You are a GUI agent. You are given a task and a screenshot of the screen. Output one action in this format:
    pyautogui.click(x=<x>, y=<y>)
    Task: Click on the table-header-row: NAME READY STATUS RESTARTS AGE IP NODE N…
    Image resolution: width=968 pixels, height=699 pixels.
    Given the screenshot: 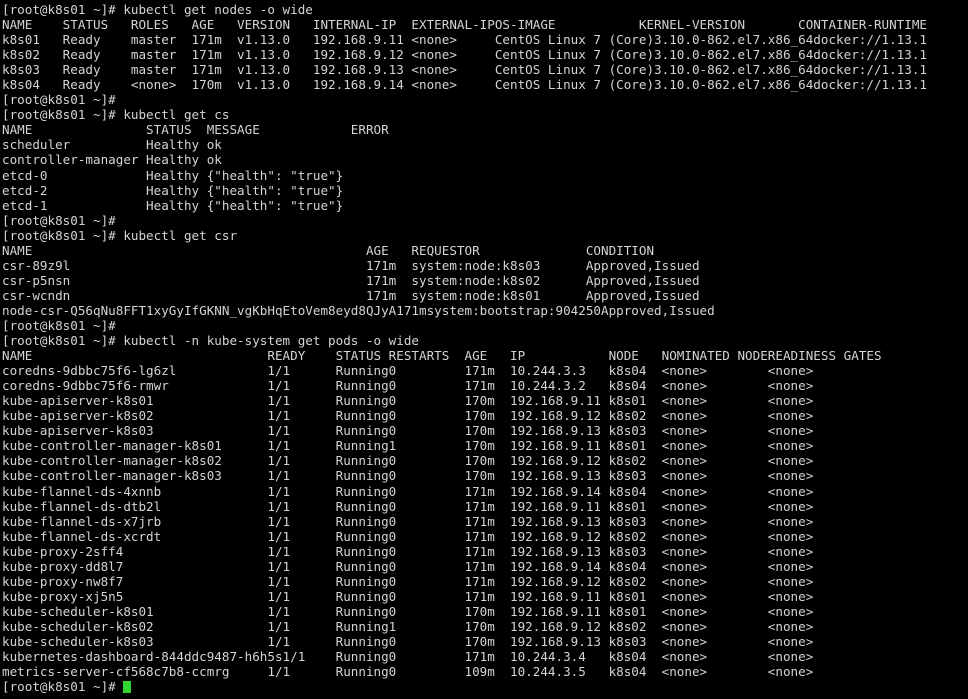 What is the action you would take?
    pyautogui.click(x=442, y=356)
    